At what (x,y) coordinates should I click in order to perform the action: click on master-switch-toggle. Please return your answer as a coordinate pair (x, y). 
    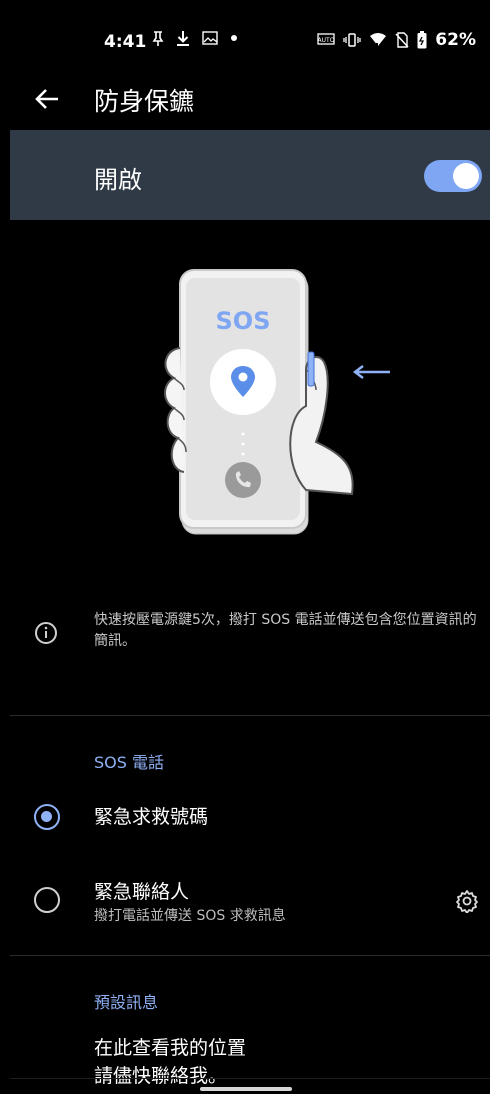
    Looking at the image, I should click on (453, 176).